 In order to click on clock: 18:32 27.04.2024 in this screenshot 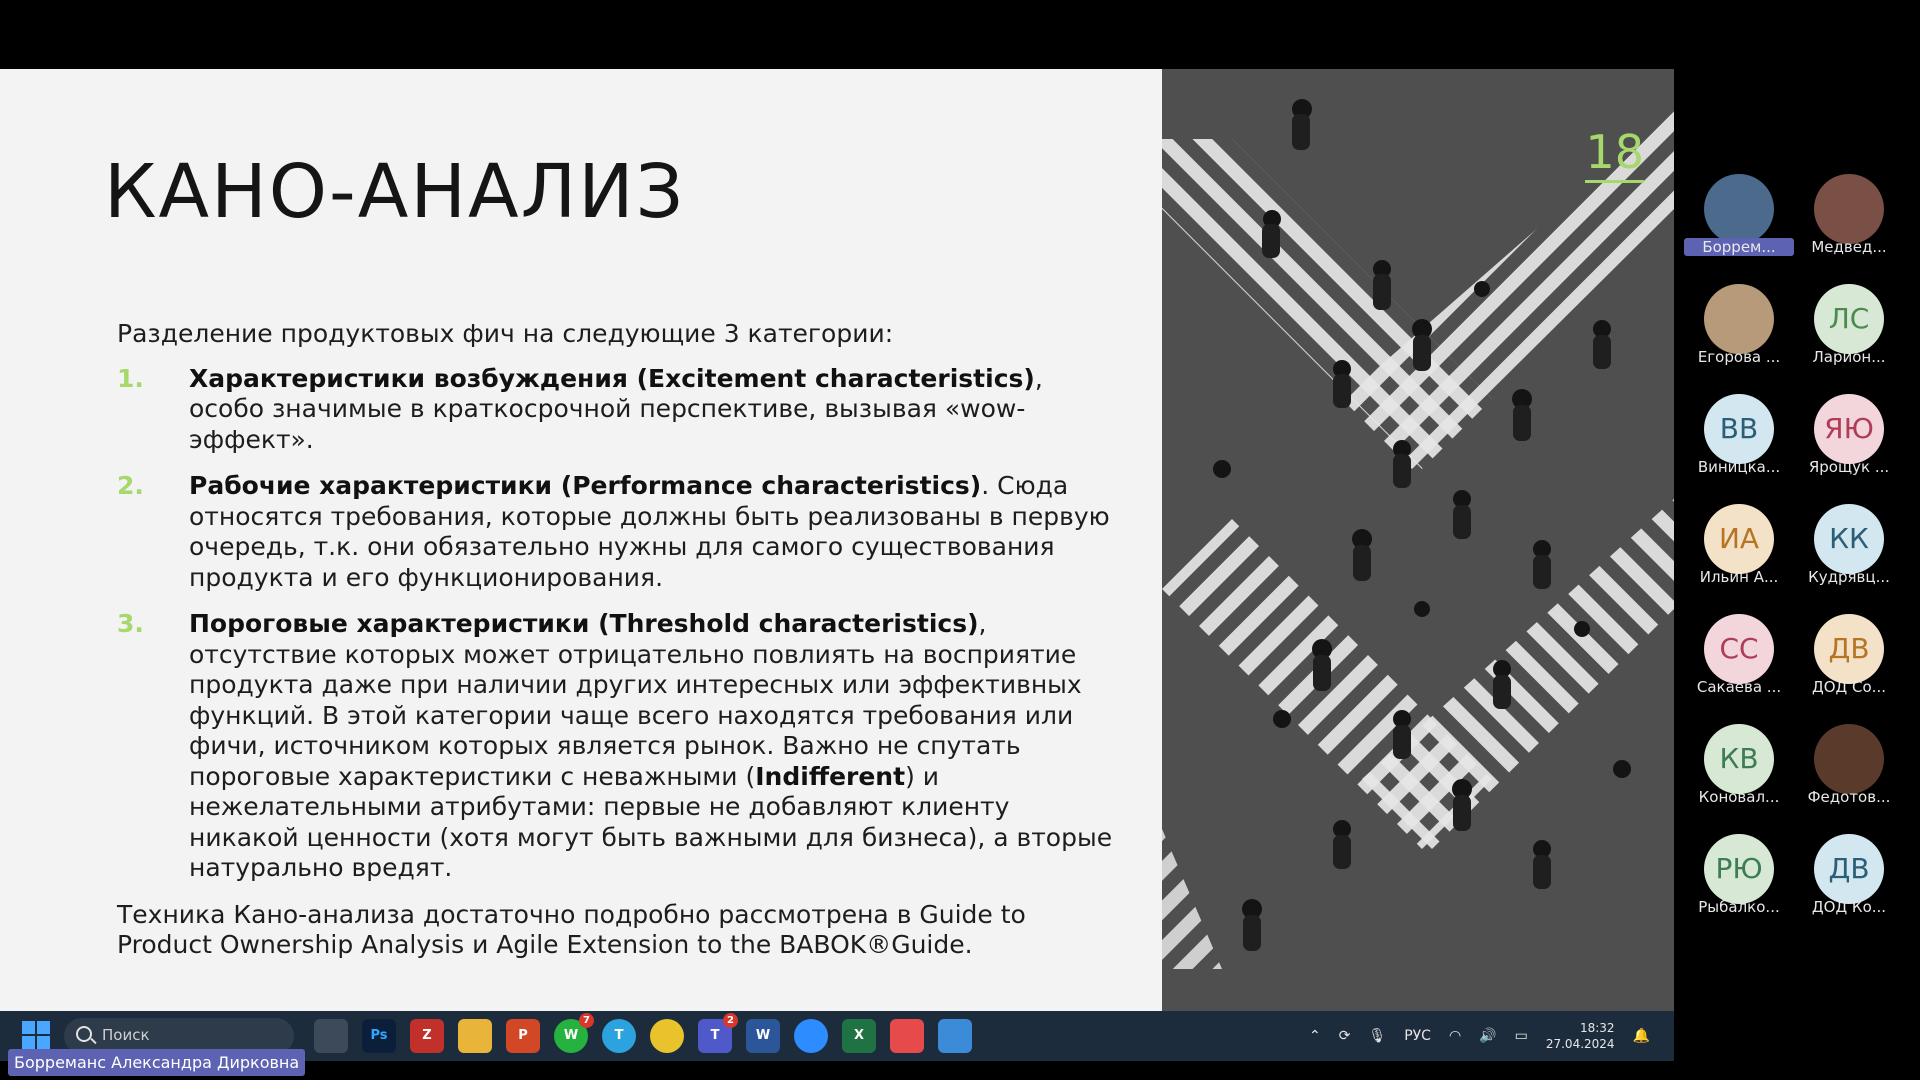, I will do `click(1580, 1036)`.